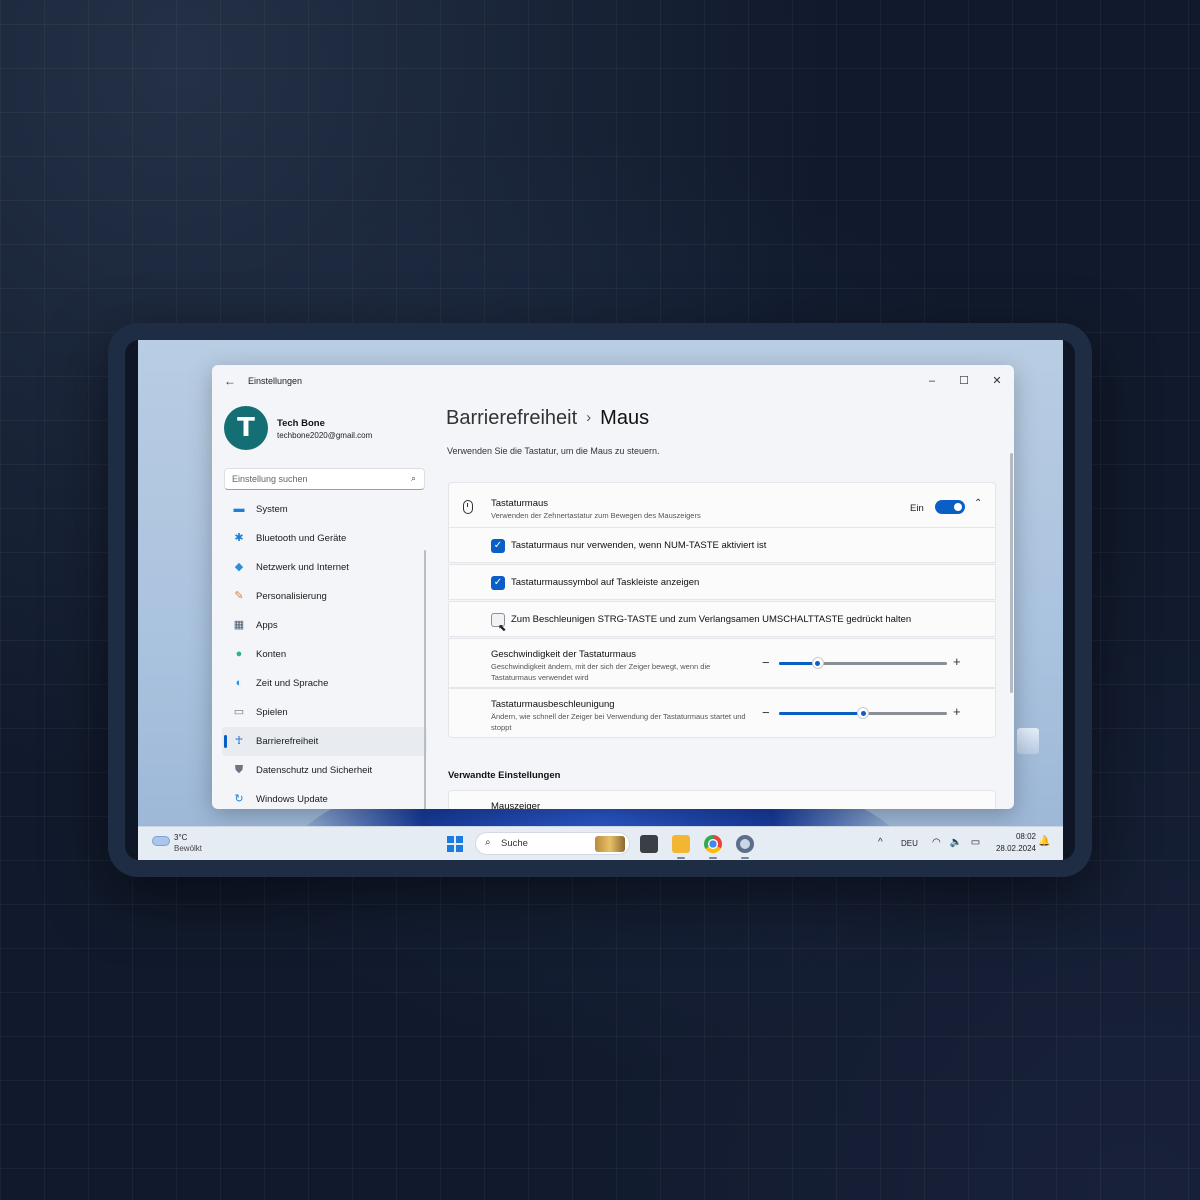 Image resolution: width=1200 pixels, height=1200 pixels. Describe the element at coordinates (188, 848) in the screenshot. I see `weather-description: Bewölkt` at that location.